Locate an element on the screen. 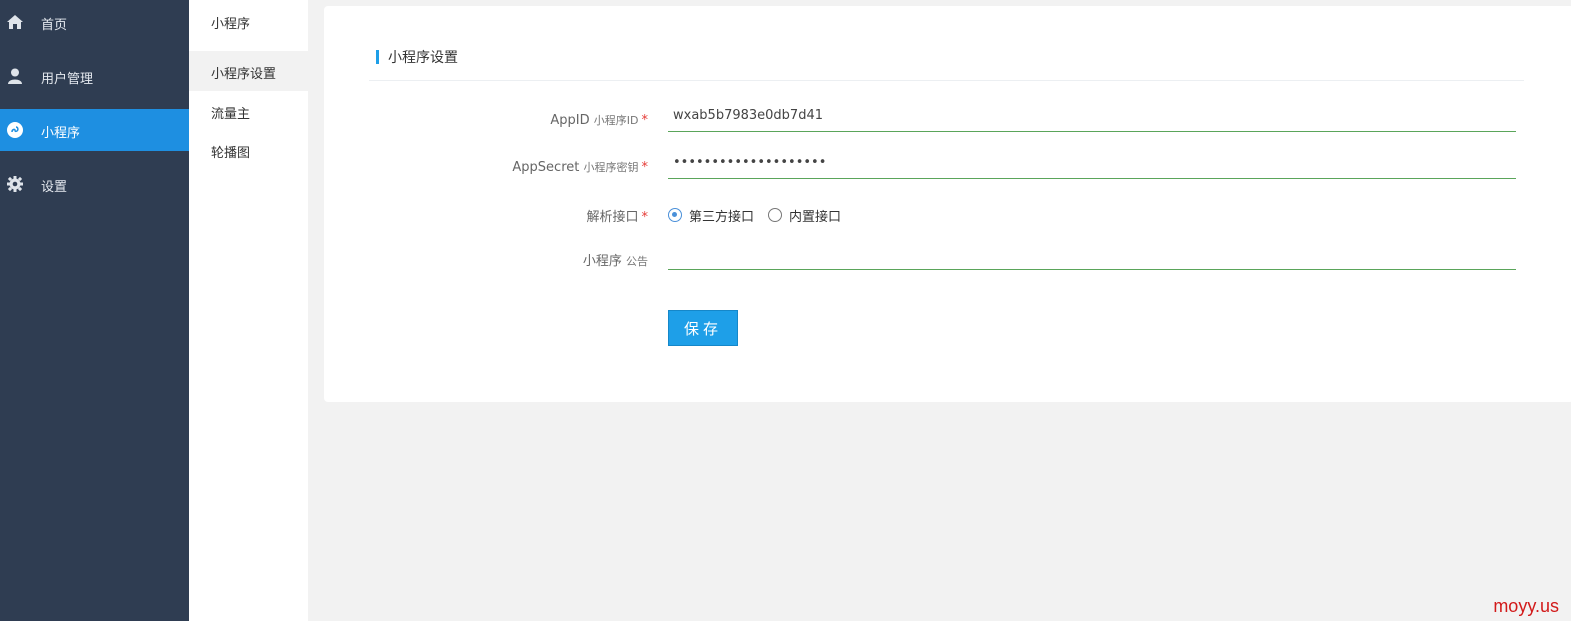  card-header: 小程序设置 is located at coordinates (417, 57).